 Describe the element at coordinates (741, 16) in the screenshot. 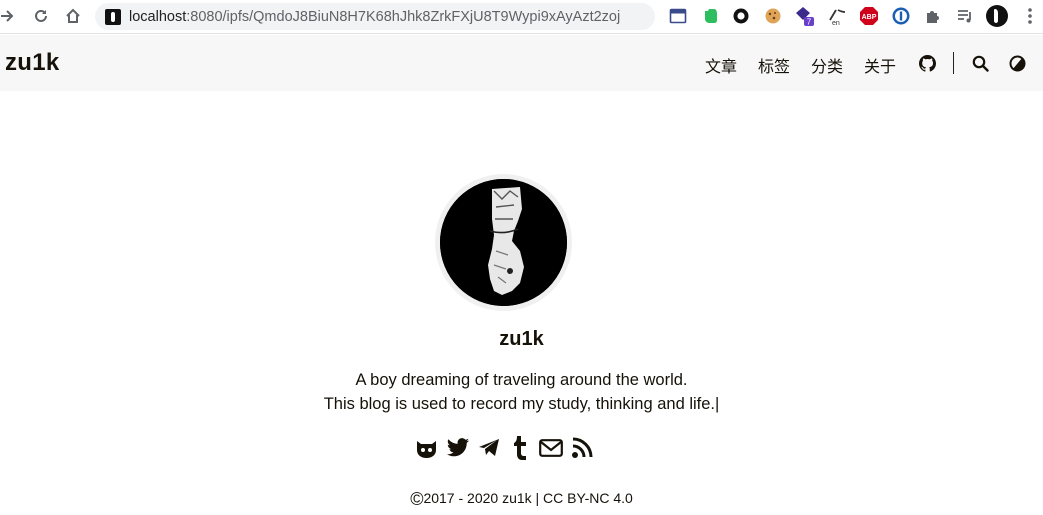

I see `circle-extension-icon` at that location.